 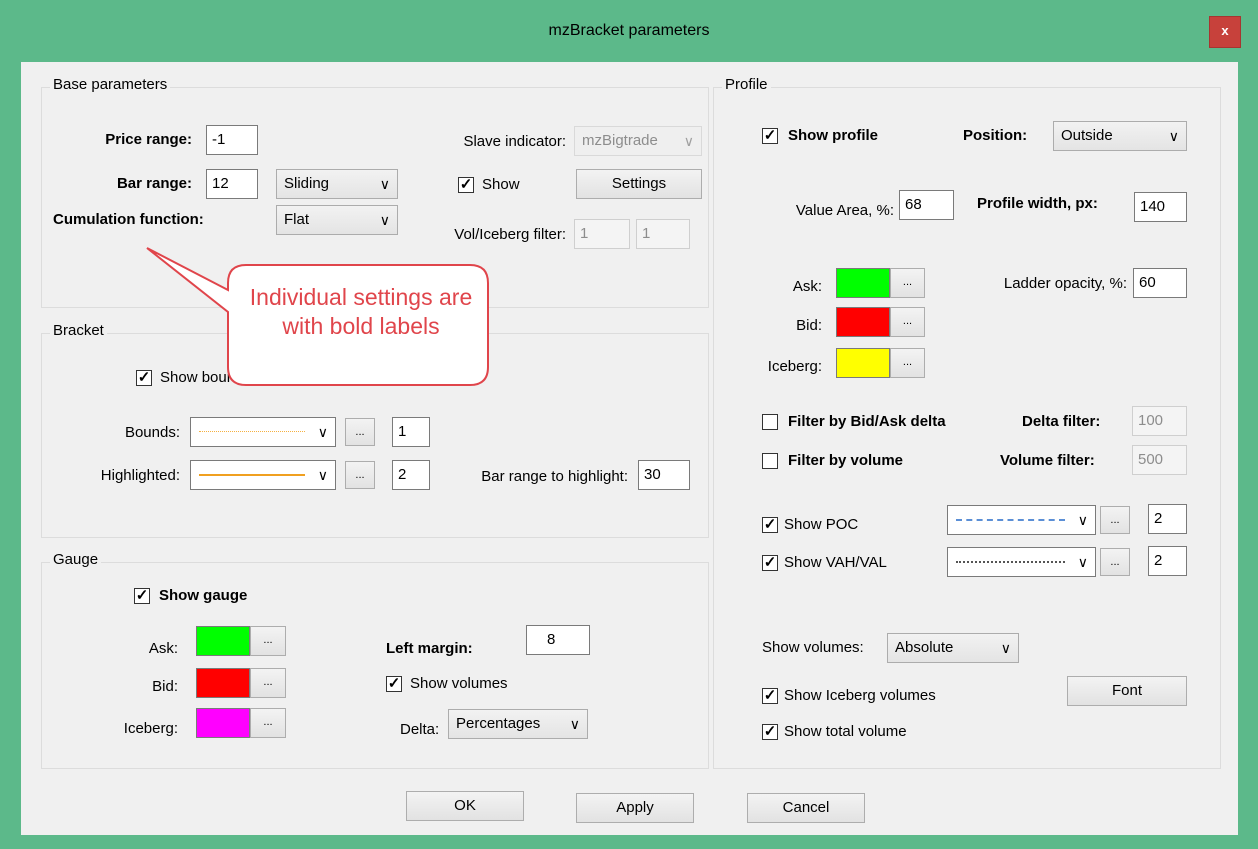 I want to click on gauge-iceberg-label: Iceberg:, so click(x=150, y=728).